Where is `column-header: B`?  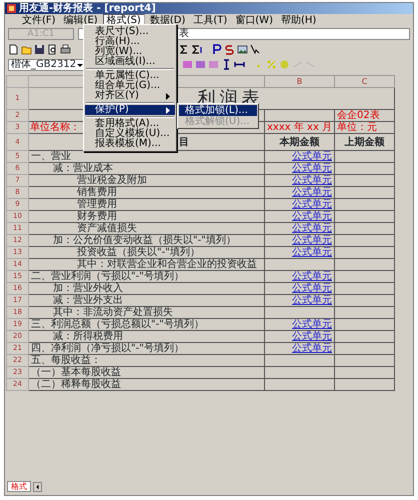 column-header: B is located at coordinates (299, 82).